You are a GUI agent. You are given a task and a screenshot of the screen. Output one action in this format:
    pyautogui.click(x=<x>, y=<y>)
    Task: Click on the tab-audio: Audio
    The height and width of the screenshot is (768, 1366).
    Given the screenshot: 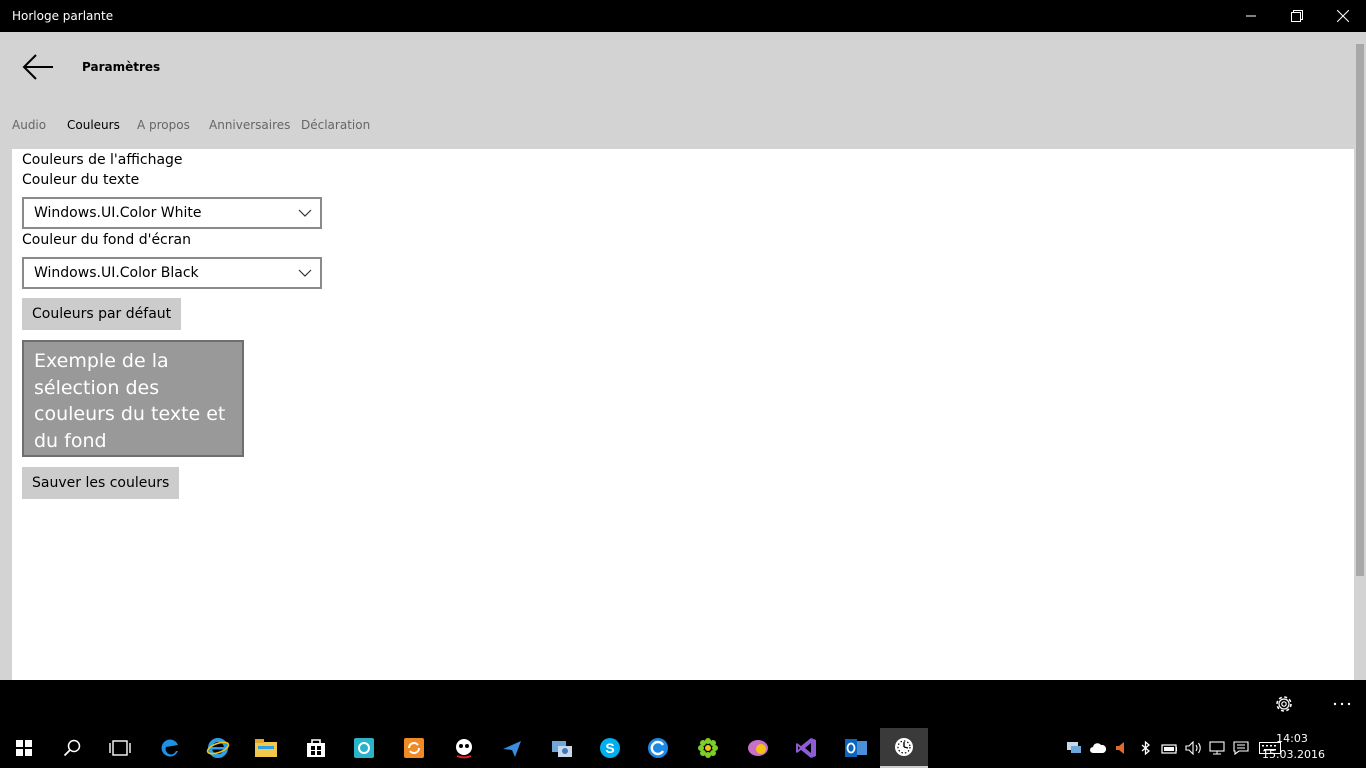 What is the action you would take?
    pyautogui.click(x=29, y=125)
    